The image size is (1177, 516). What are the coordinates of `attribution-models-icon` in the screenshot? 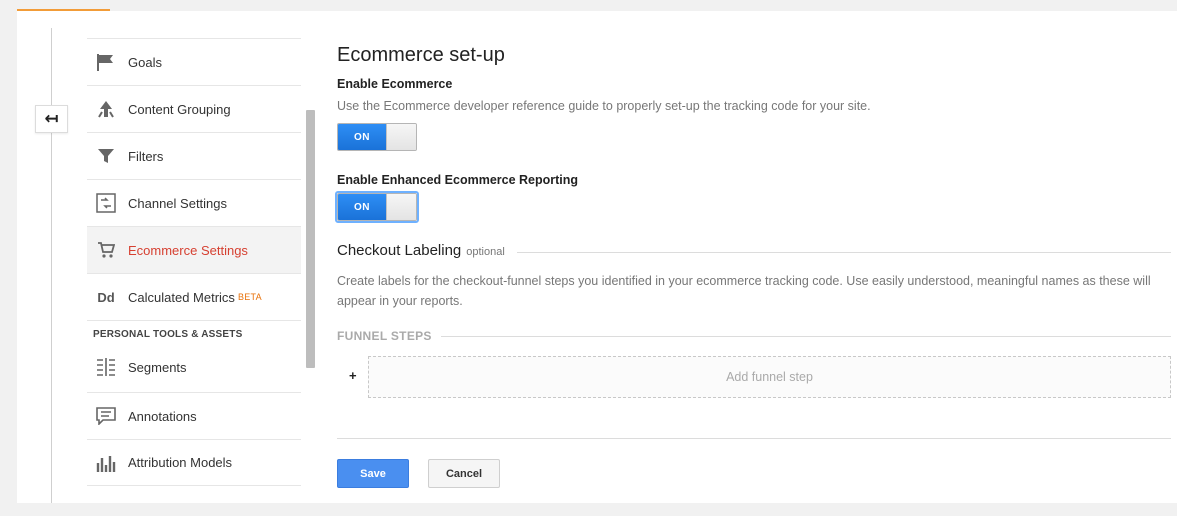 It's located at (106, 463).